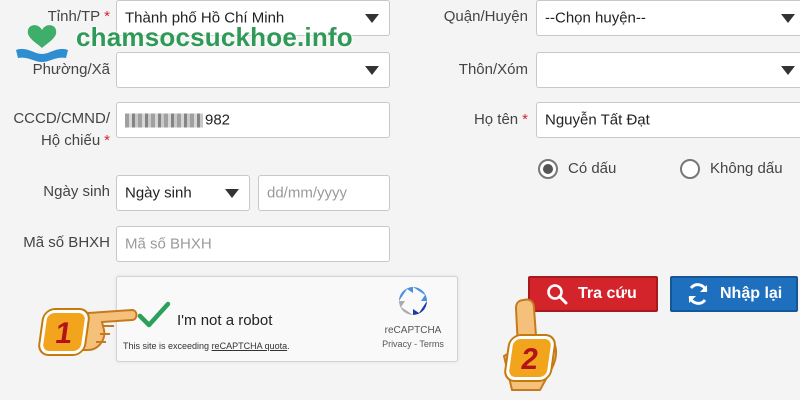  Describe the element at coordinates (485, 16) in the screenshot. I see `district-label: Quận/Huyện` at that location.